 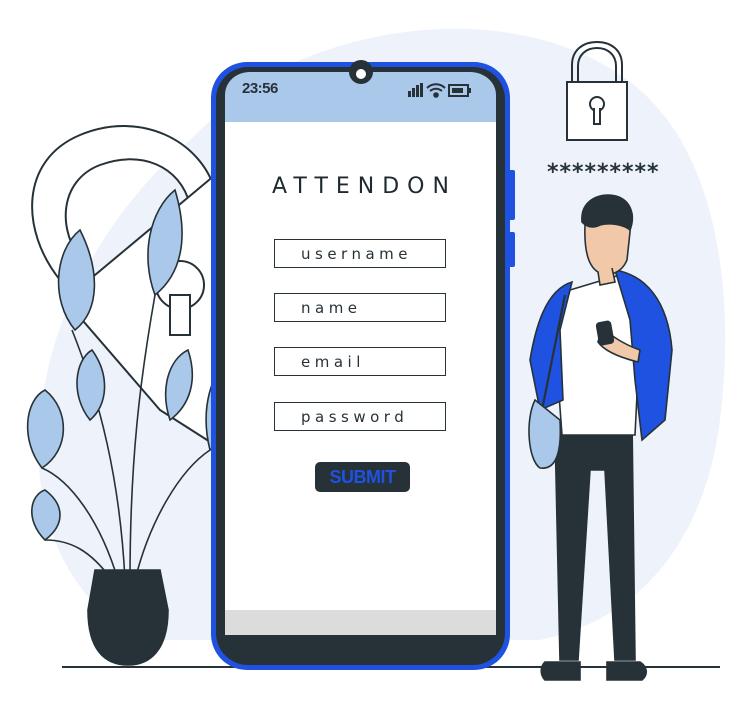 What do you see at coordinates (364, 186) in the screenshot?
I see `app-title: ATTENDON` at bounding box center [364, 186].